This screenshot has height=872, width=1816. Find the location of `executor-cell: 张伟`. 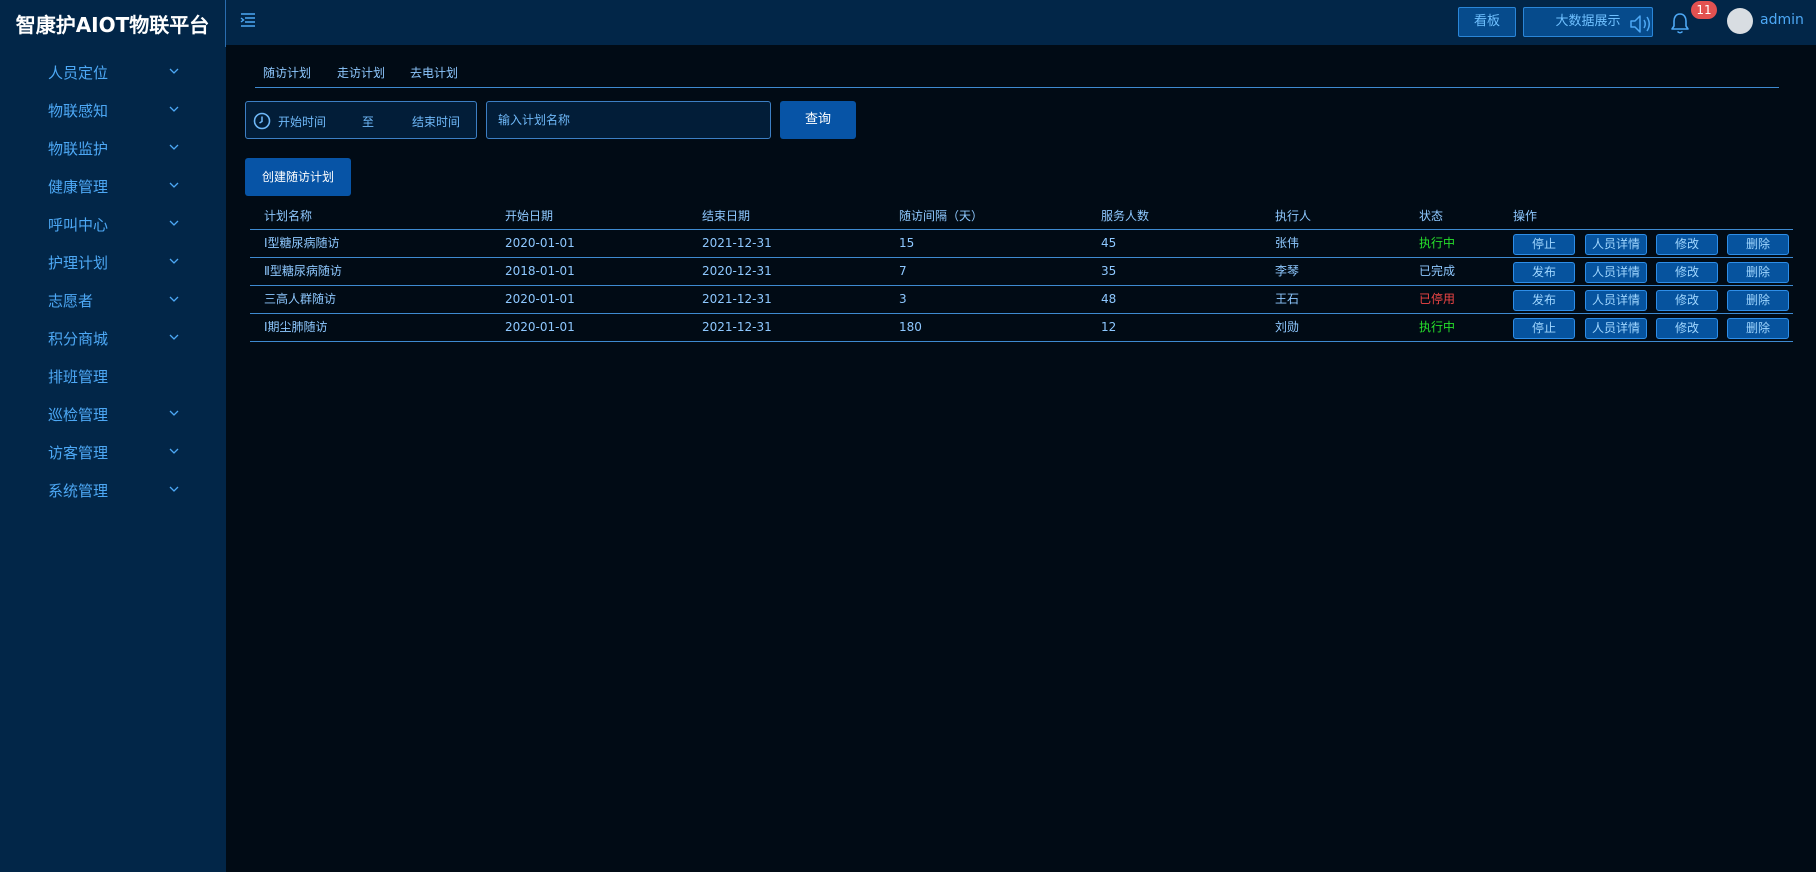

executor-cell: 张伟 is located at coordinates (1287, 243).